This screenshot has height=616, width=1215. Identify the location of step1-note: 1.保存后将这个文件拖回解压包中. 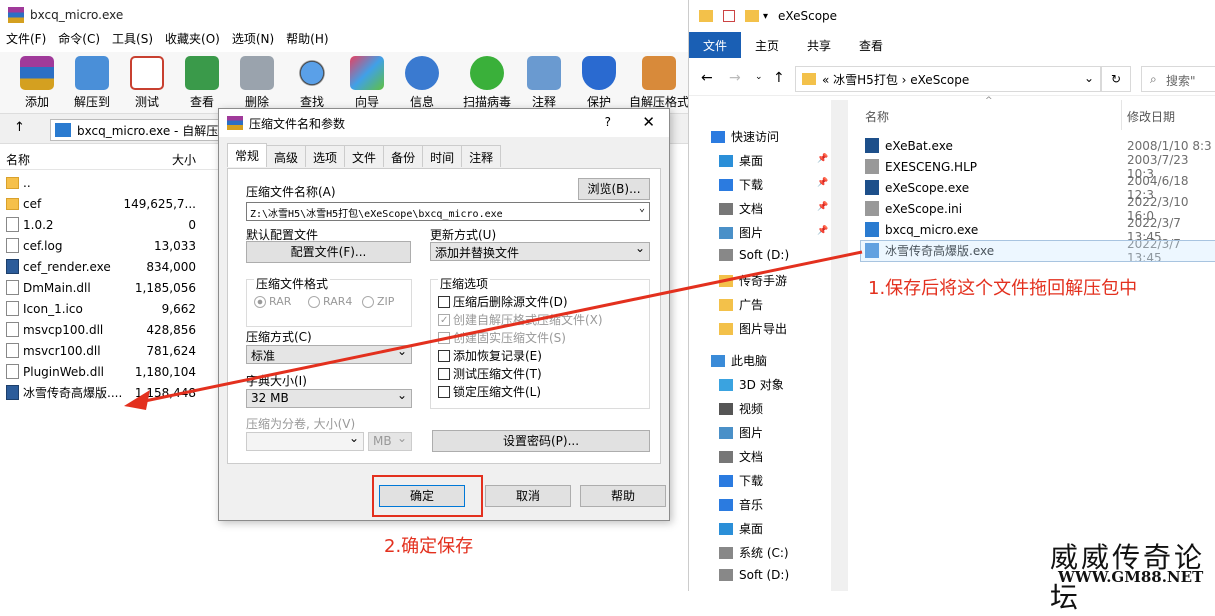
(1003, 288).